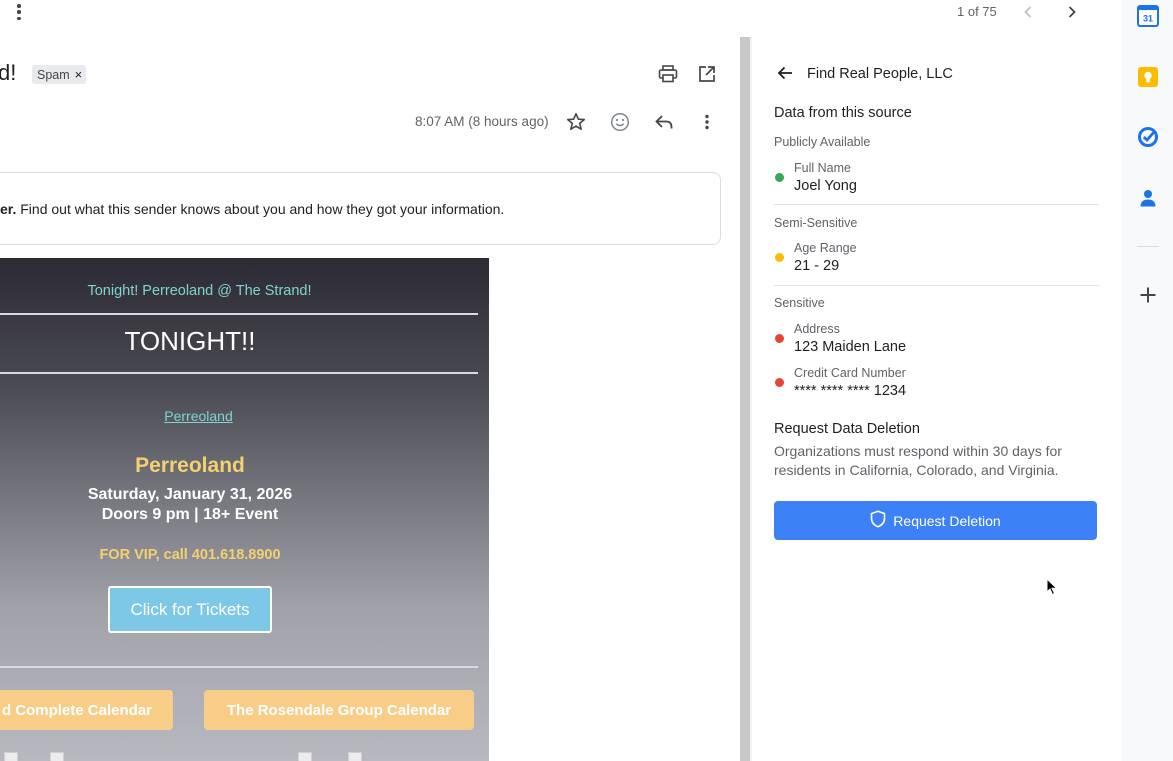  Describe the element at coordinates (817, 329) in the screenshot. I see `field-label: Address` at that location.